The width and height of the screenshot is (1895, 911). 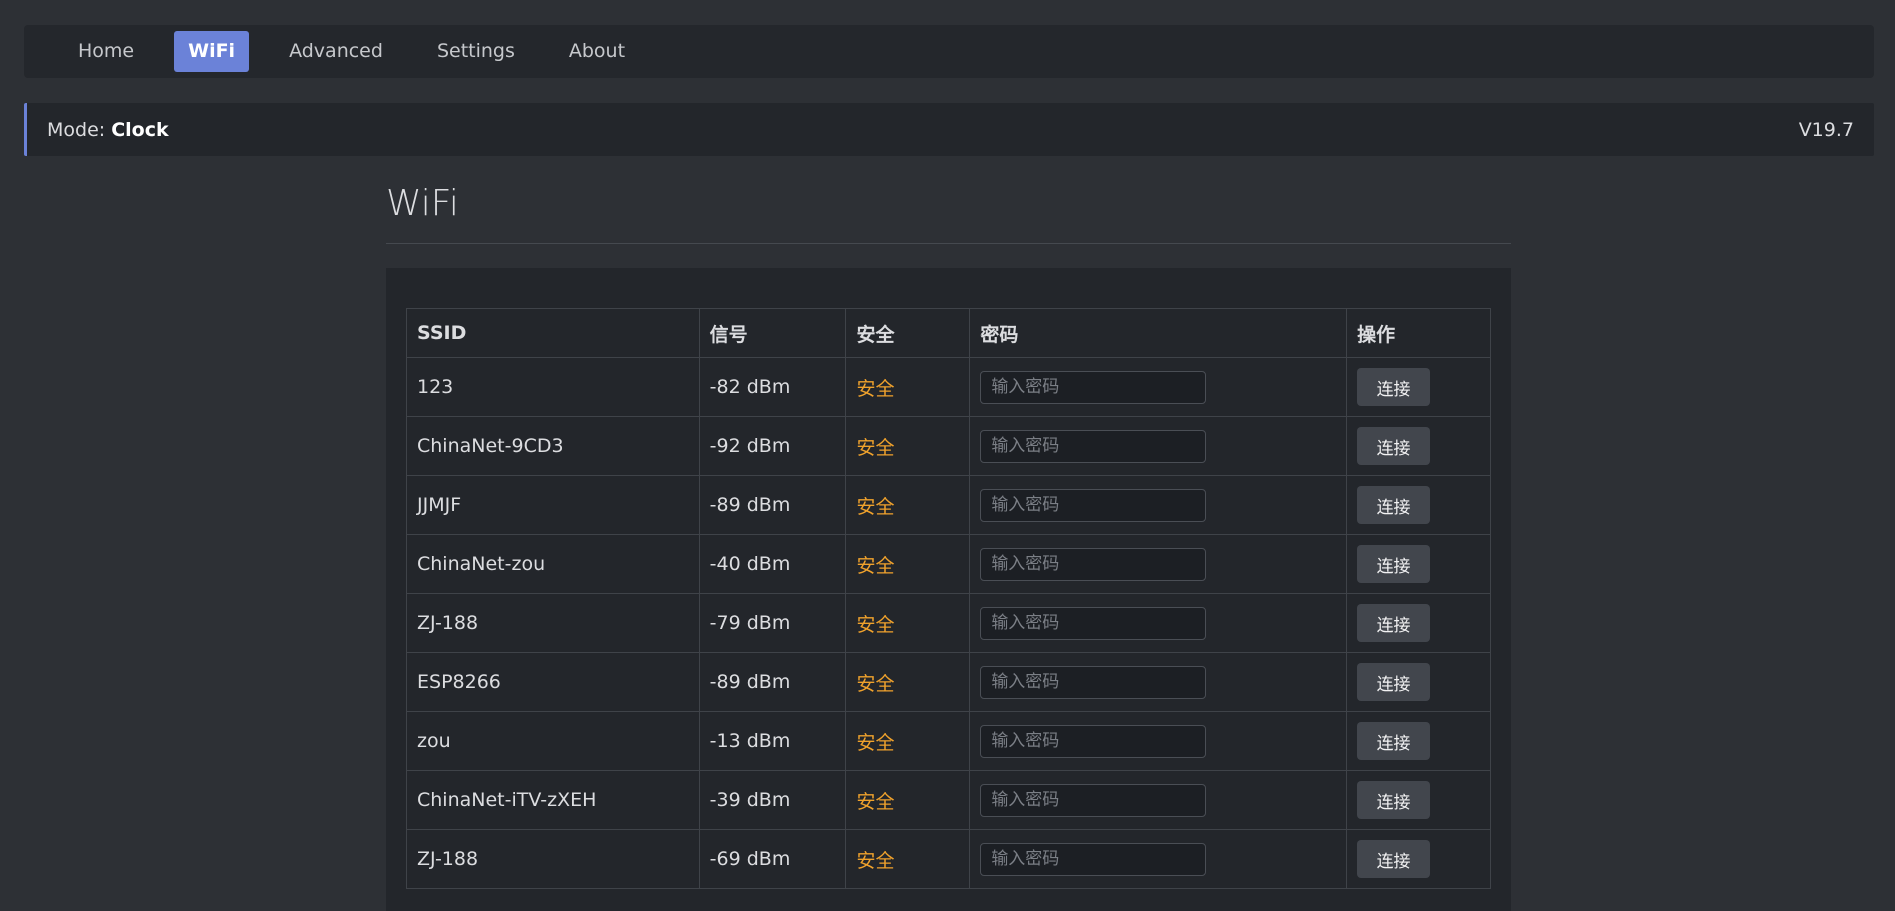 I want to click on table-row: JJMJF -89 dBm 安全 连接, so click(x=948, y=505).